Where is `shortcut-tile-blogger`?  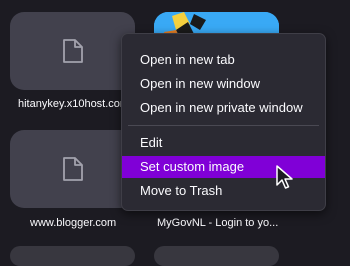 shortcut-tile-blogger is located at coordinates (72, 169).